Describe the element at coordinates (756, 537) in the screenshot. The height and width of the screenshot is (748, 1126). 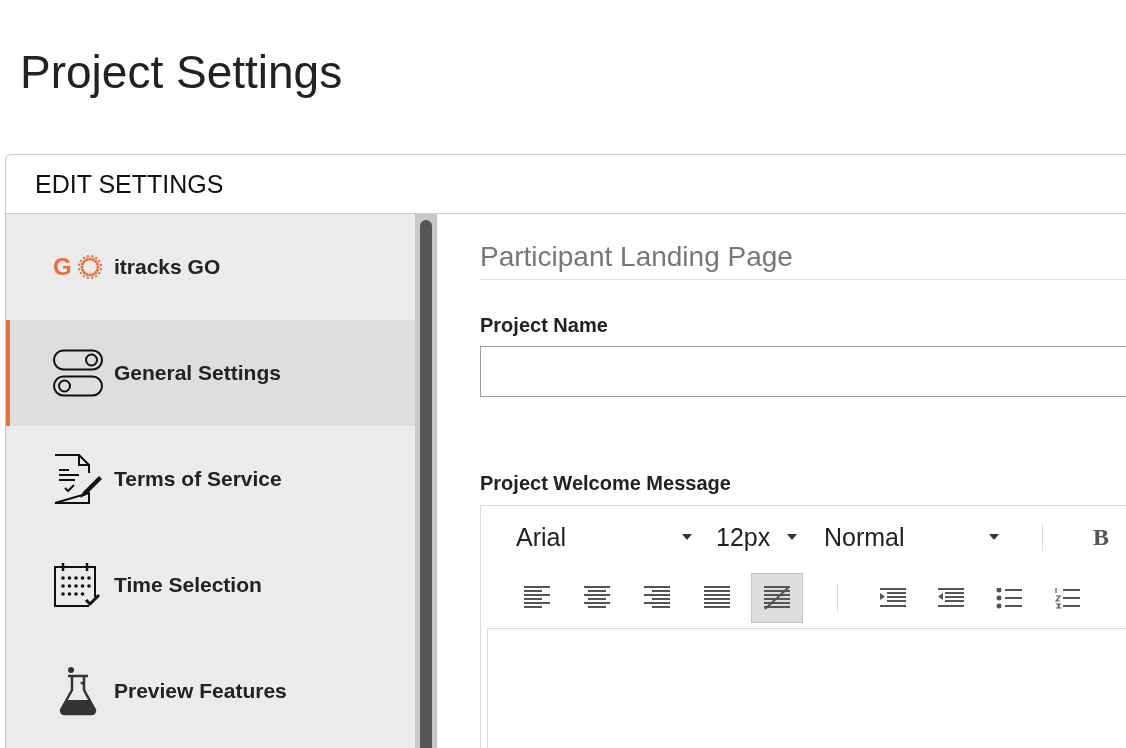
I see `size-dropdown: 12px` at that location.